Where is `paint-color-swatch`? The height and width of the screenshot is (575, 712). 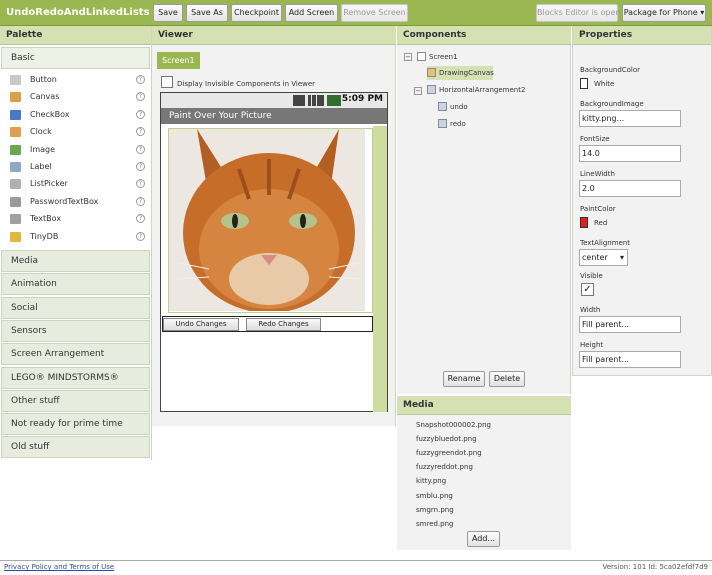 paint-color-swatch is located at coordinates (584, 222).